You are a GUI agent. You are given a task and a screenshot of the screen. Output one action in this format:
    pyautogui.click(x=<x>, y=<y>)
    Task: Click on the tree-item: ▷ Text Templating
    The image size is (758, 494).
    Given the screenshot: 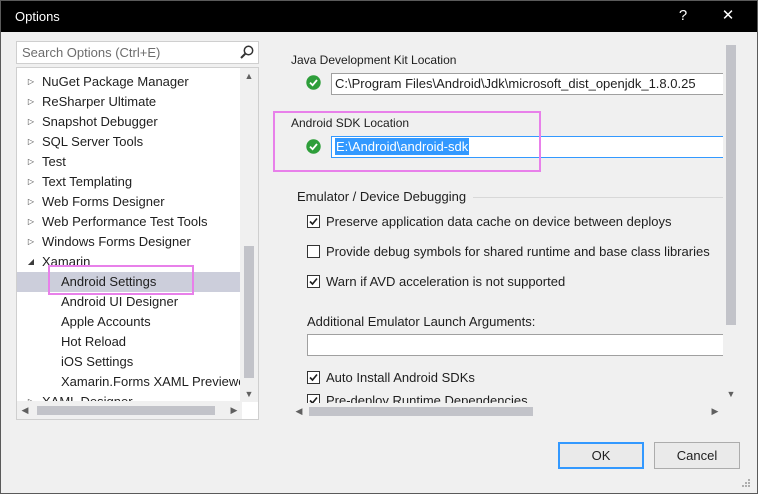 What is the action you would take?
    pyautogui.click(x=128, y=182)
    